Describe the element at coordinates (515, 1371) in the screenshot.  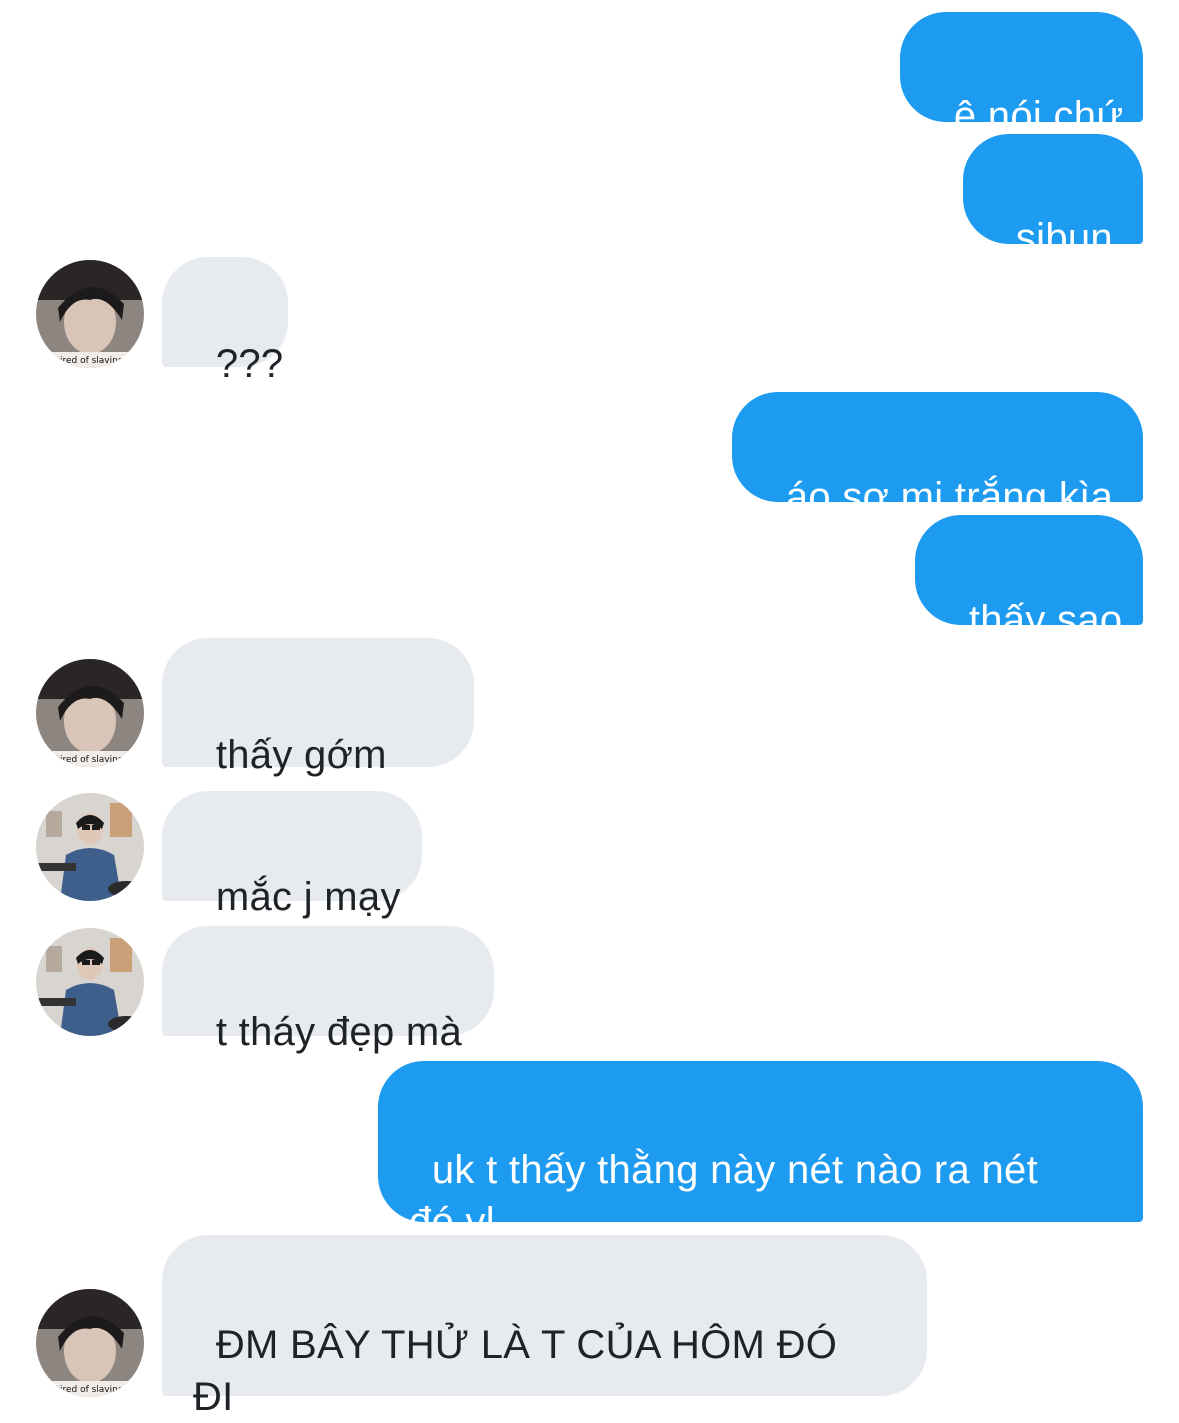
I see `message-text: ĐM BÂY THỬ LÀ T CỦA HÔM ĐÓ ĐI` at that location.